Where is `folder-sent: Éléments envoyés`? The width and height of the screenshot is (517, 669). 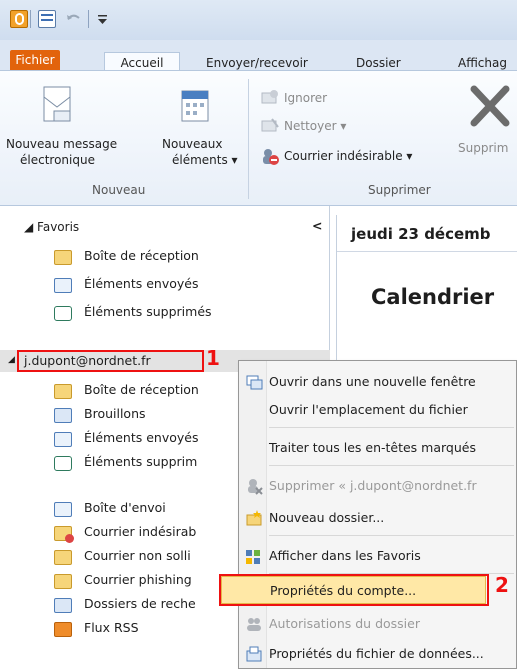 folder-sent: Éléments envoyés is located at coordinates (141, 437).